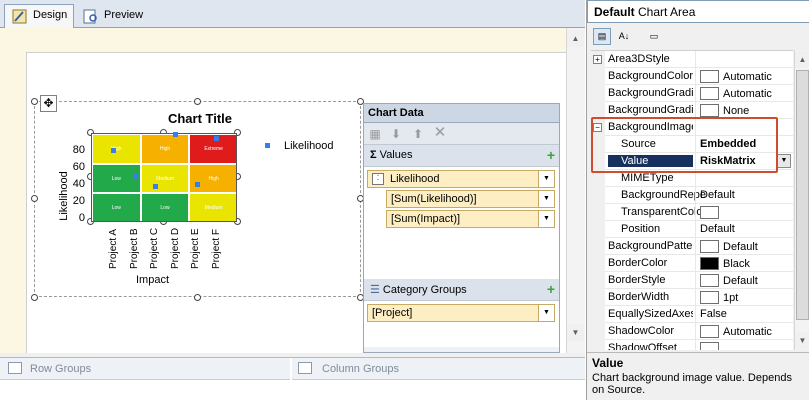 This screenshot has width=809, height=400. I want to click on category-field-project: [Project] ▼, so click(461, 313).